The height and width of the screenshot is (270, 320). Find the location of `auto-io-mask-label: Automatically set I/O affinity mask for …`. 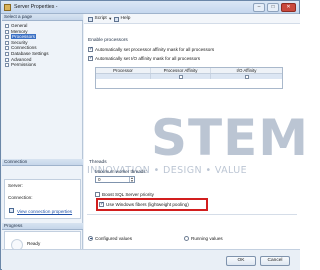

auto-io-mask-label: Automatically set I/O affinity mask for … is located at coordinates (148, 58).